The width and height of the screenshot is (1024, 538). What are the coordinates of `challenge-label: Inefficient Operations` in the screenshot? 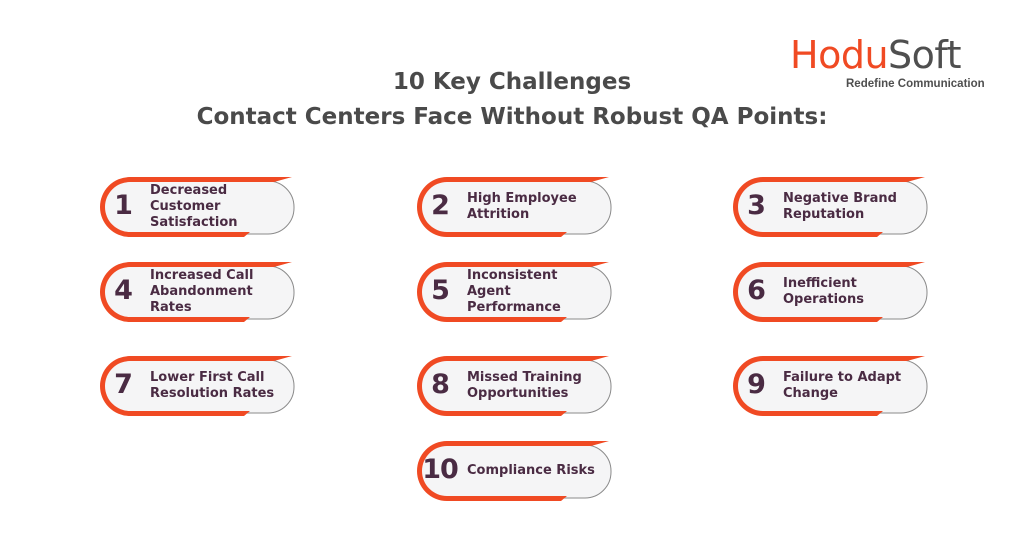 It's located at (852, 292).